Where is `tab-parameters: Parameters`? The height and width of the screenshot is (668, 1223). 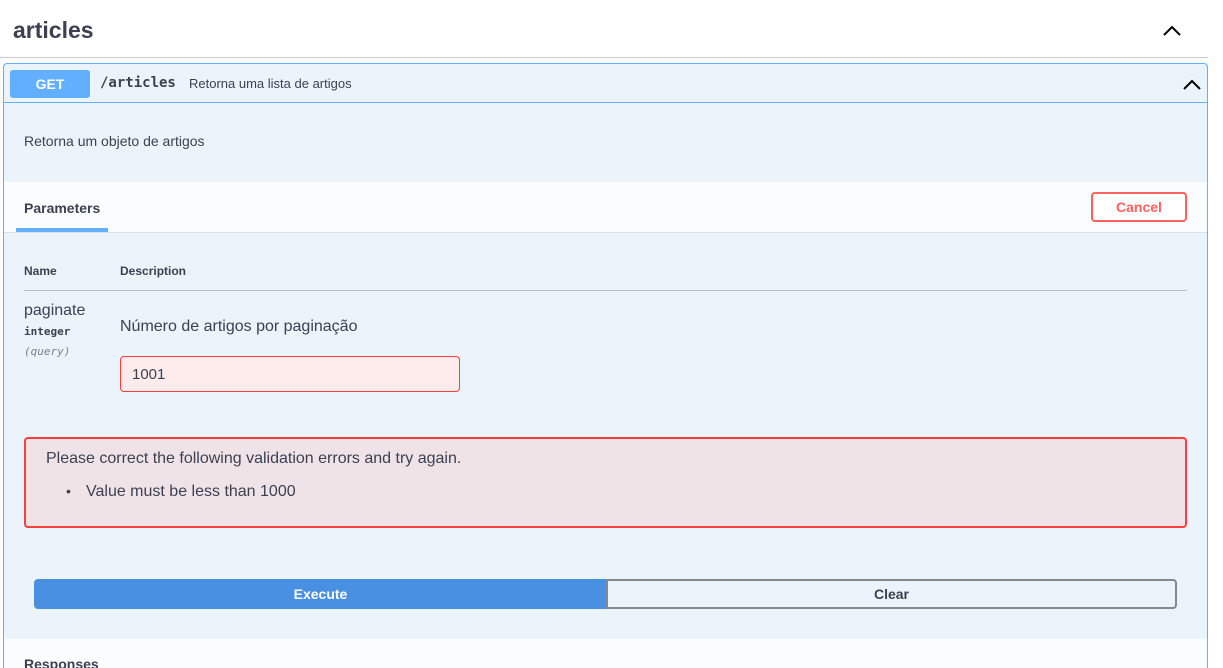 tab-parameters: Parameters is located at coordinates (62, 206).